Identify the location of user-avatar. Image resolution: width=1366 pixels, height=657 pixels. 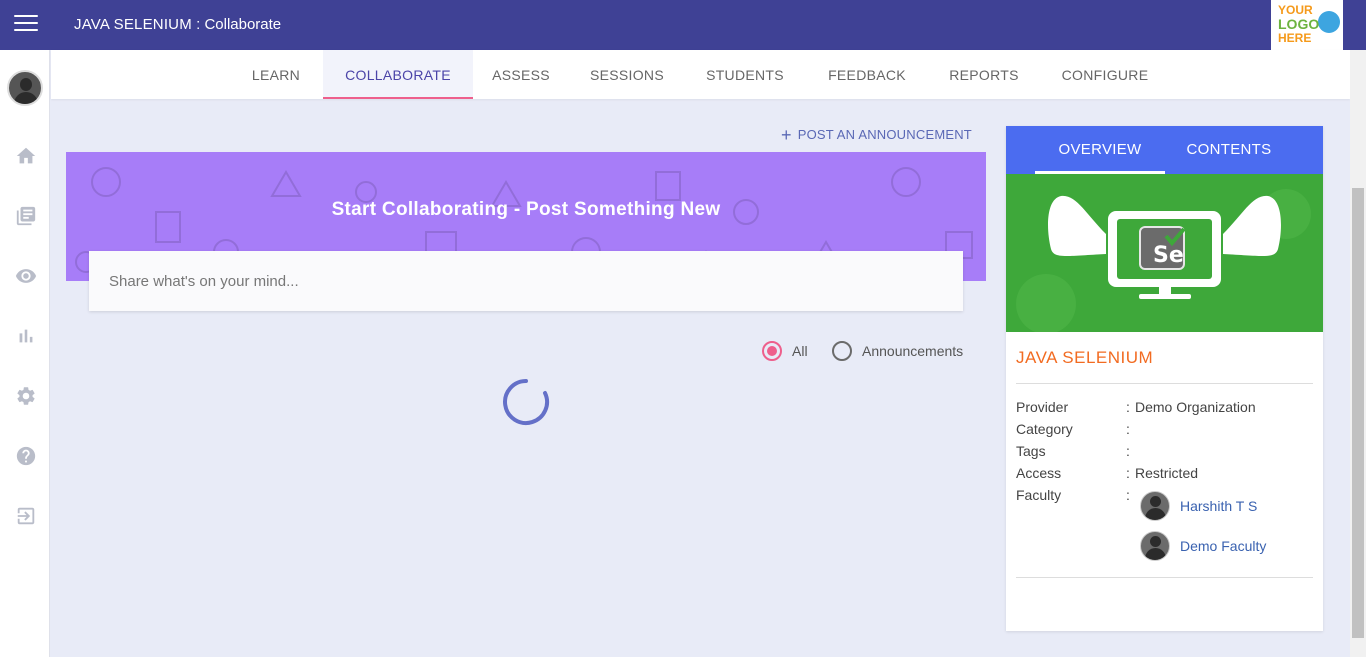
(25, 88).